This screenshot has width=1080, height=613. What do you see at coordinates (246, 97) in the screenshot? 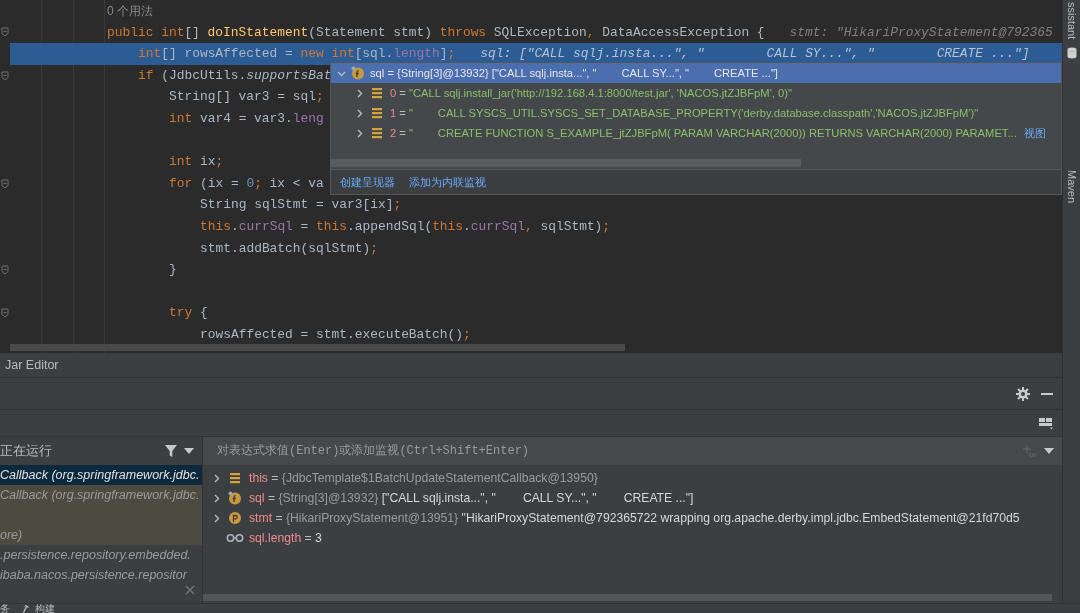
I see `code-line: String[] var3 = sql;` at bounding box center [246, 97].